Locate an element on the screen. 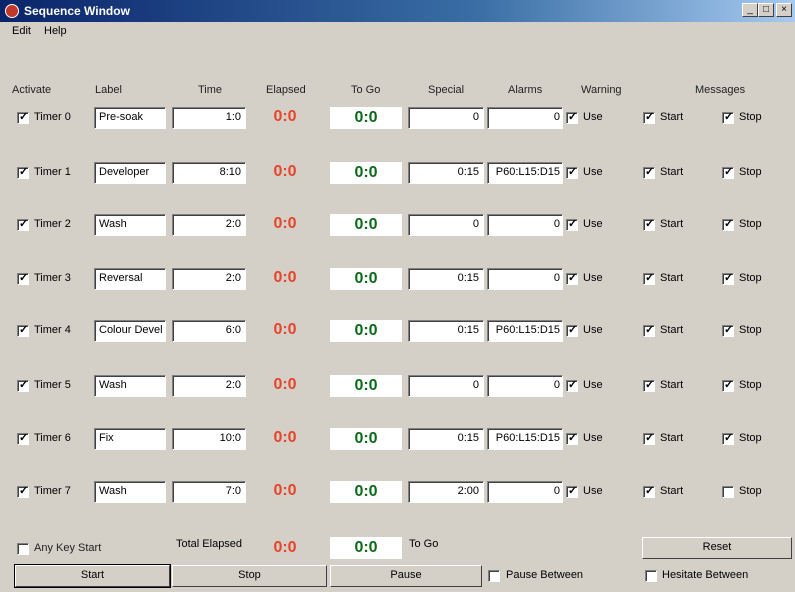  timer-label-field: Reversal is located at coordinates (130, 279).